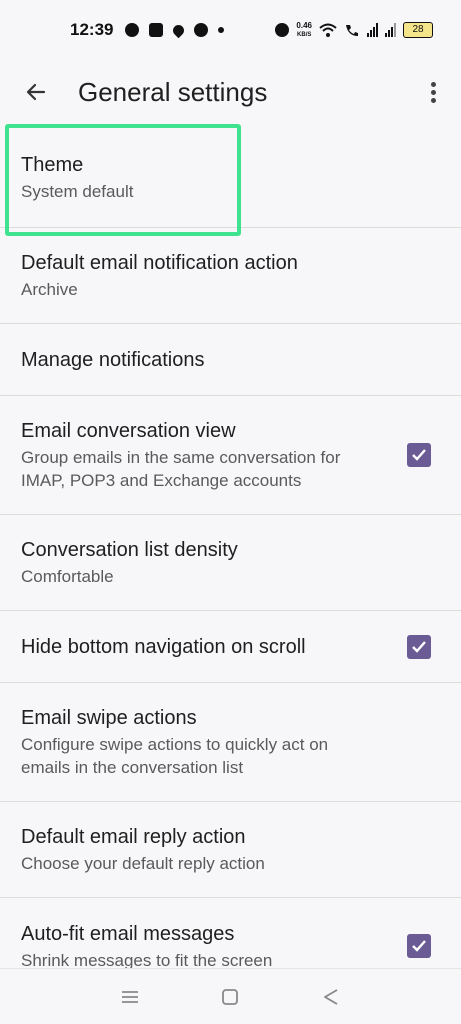  Describe the element at coordinates (132, 30) in the screenshot. I see `whatsapp-icon` at that location.